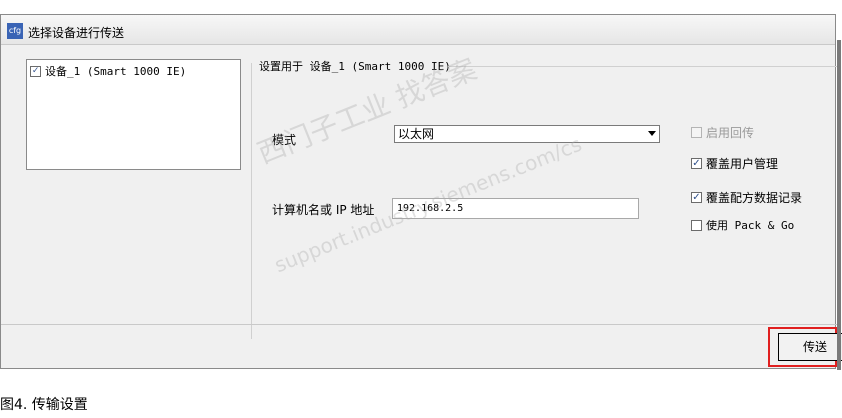 This screenshot has width=842, height=418. What do you see at coordinates (754, 198) in the screenshot?
I see `option-label: 覆盖配方数据记录` at bounding box center [754, 198].